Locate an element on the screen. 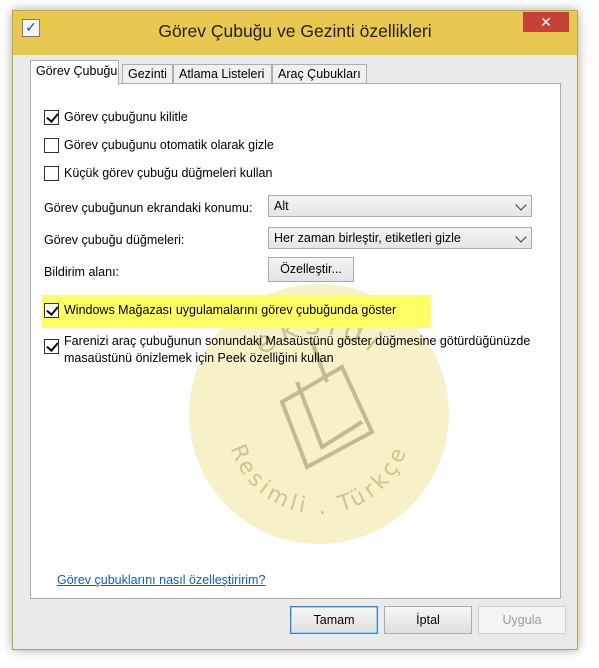 The height and width of the screenshot is (668, 599). cancel-button: İptal is located at coordinates (428, 620).